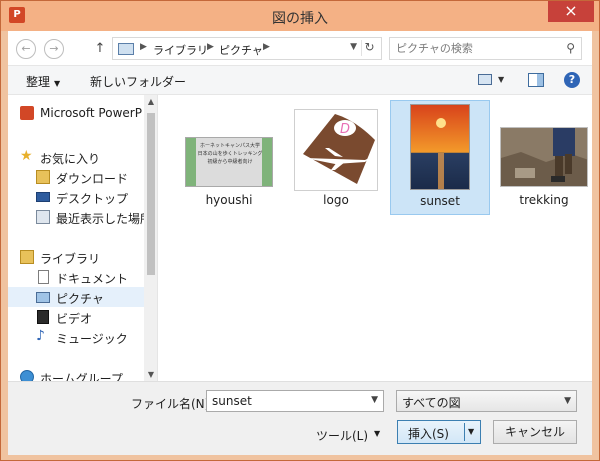 Image resolution: width=600 pixels, height=461 pixels. Describe the element at coordinates (27, 113) in the screenshot. I see `powerpoint-icon` at that location.